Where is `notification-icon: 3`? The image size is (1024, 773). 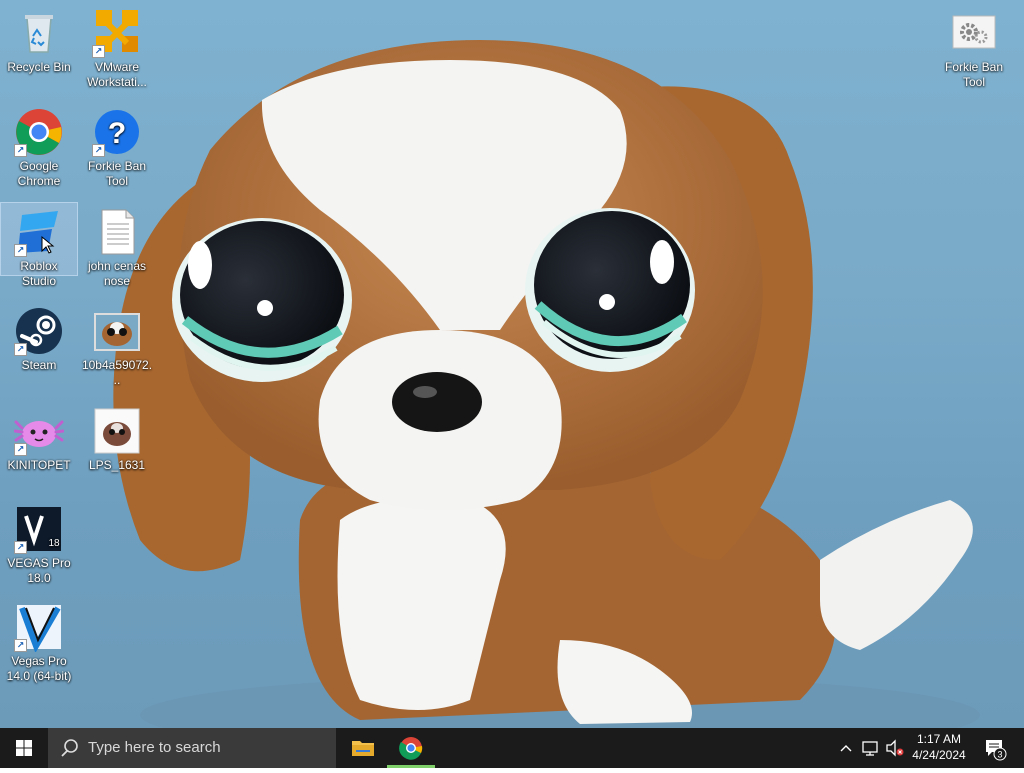
notification-icon: 3 is located at coordinates (996, 750).